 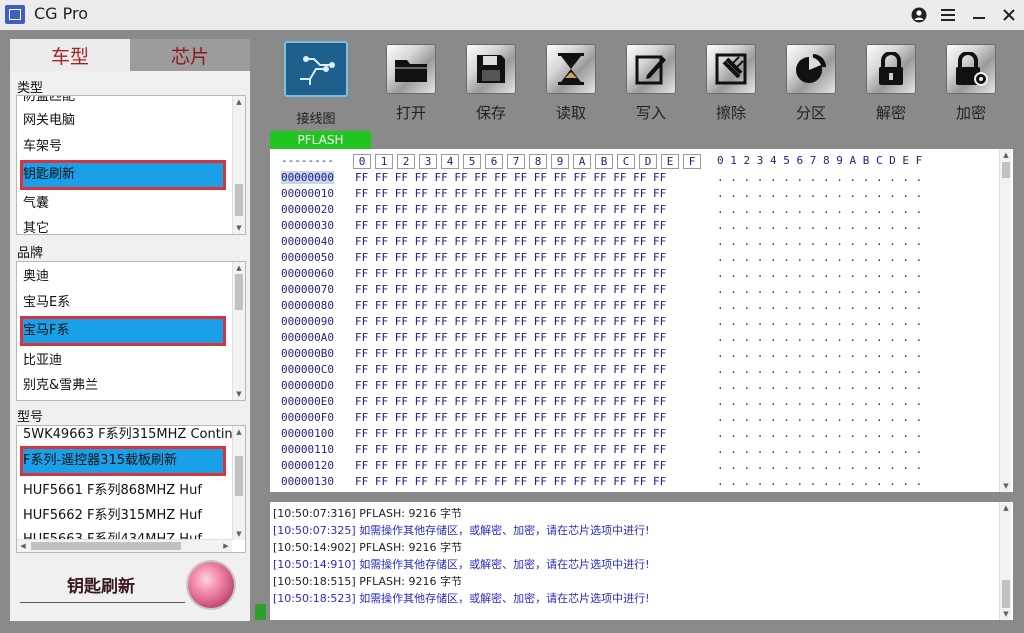 I want to click on scroll-right-icon: ▶, so click(x=226, y=546).